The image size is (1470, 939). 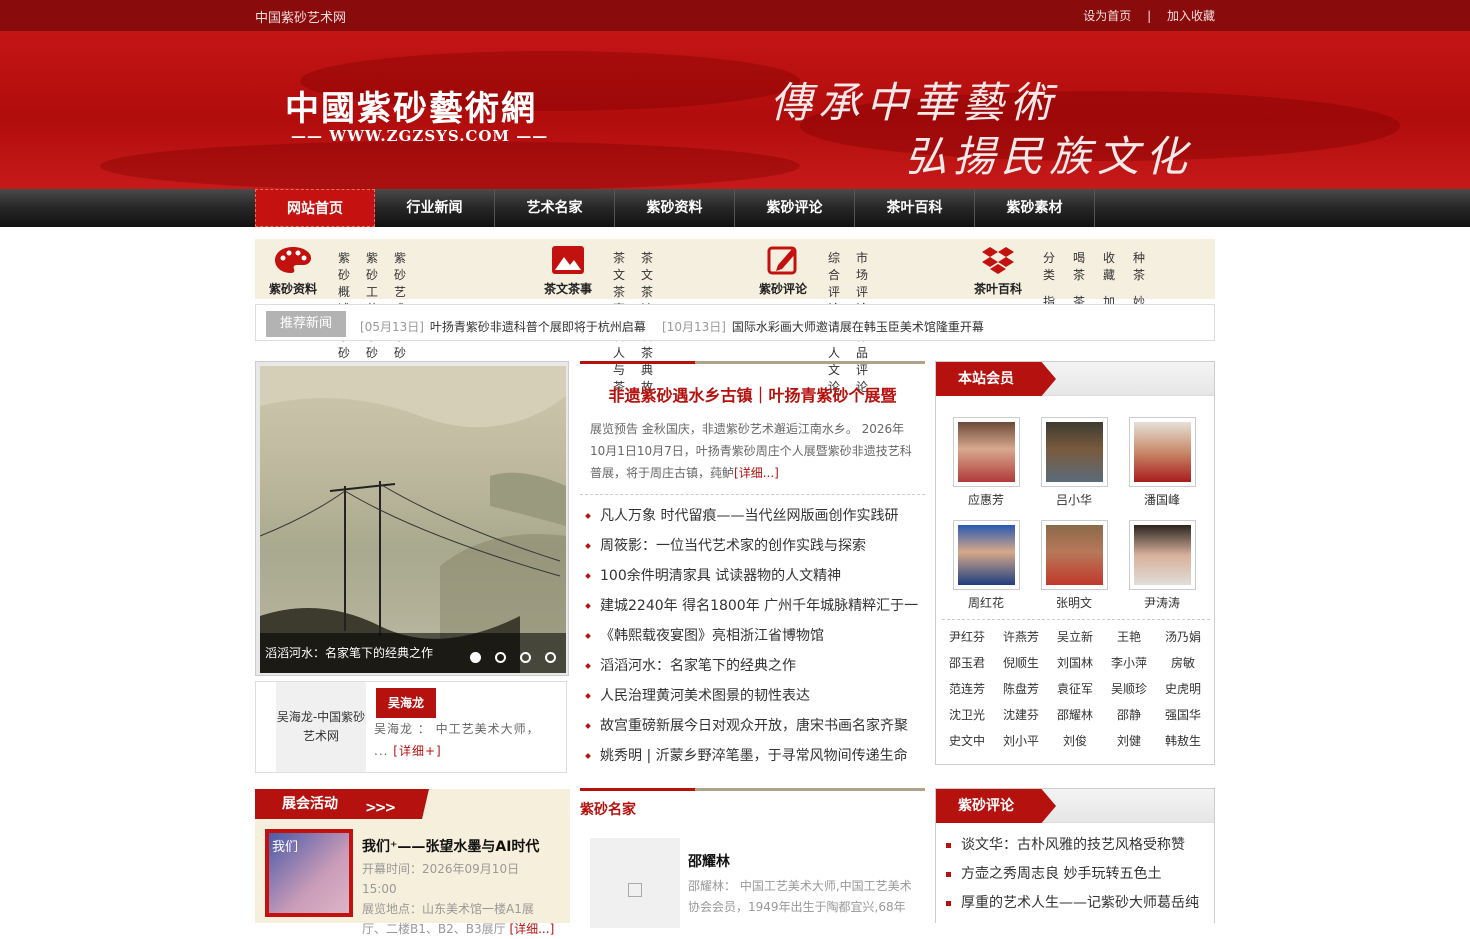 What do you see at coordinates (986, 500) in the screenshot?
I see `member-name: 应惠芳` at bounding box center [986, 500].